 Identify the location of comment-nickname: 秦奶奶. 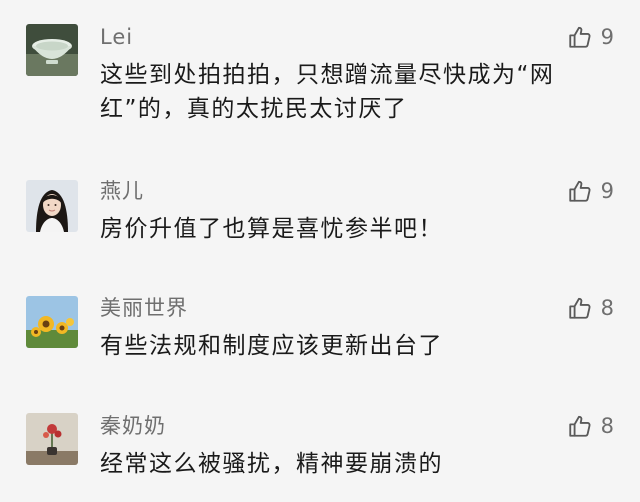
(133, 426).